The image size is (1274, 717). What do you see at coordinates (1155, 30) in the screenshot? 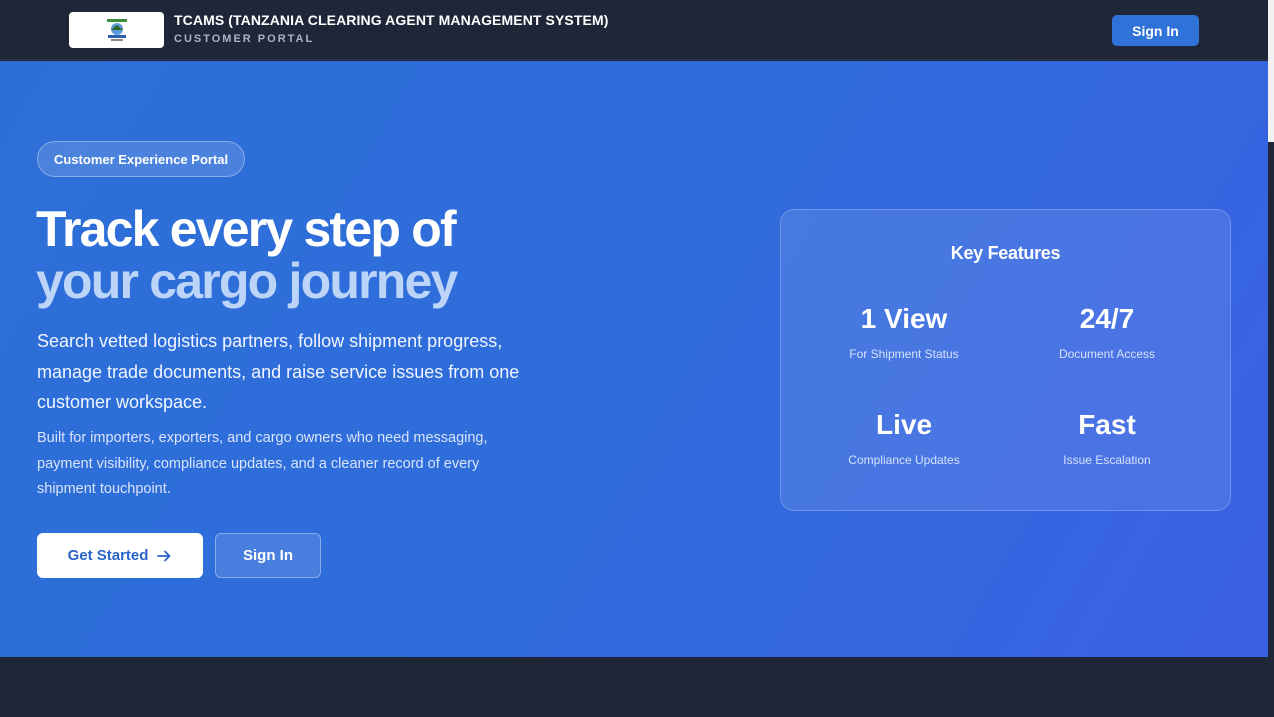
I see `header-sign-in-button: Sign In` at bounding box center [1155, 30].